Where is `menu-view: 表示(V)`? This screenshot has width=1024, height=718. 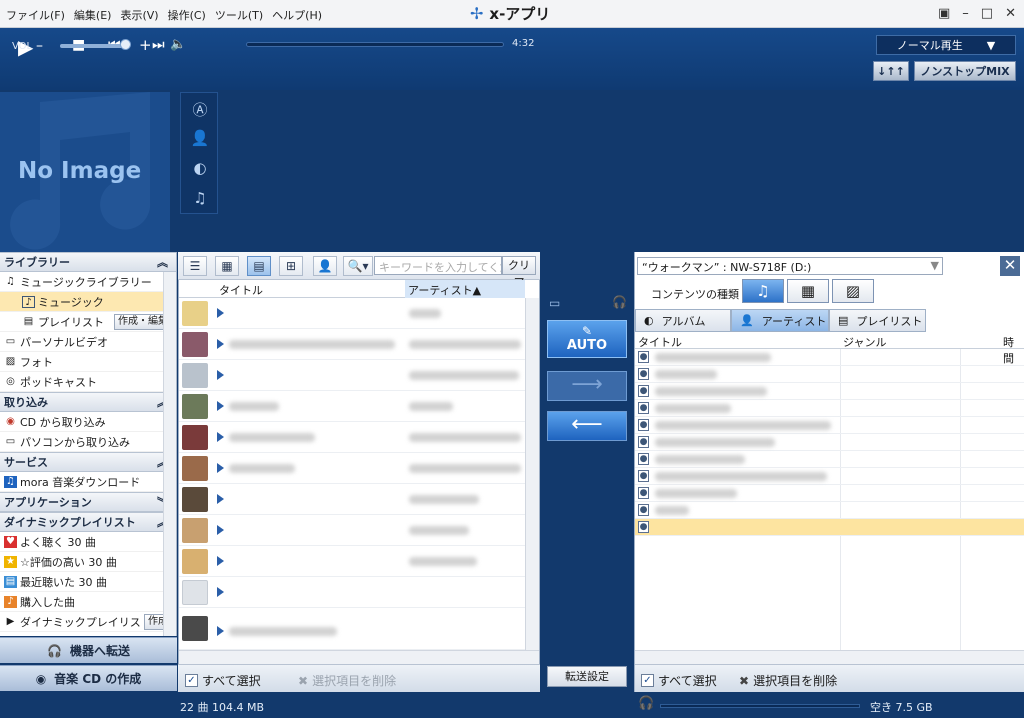 menu-view: 表示(V) is located at coordinates (139, 15).